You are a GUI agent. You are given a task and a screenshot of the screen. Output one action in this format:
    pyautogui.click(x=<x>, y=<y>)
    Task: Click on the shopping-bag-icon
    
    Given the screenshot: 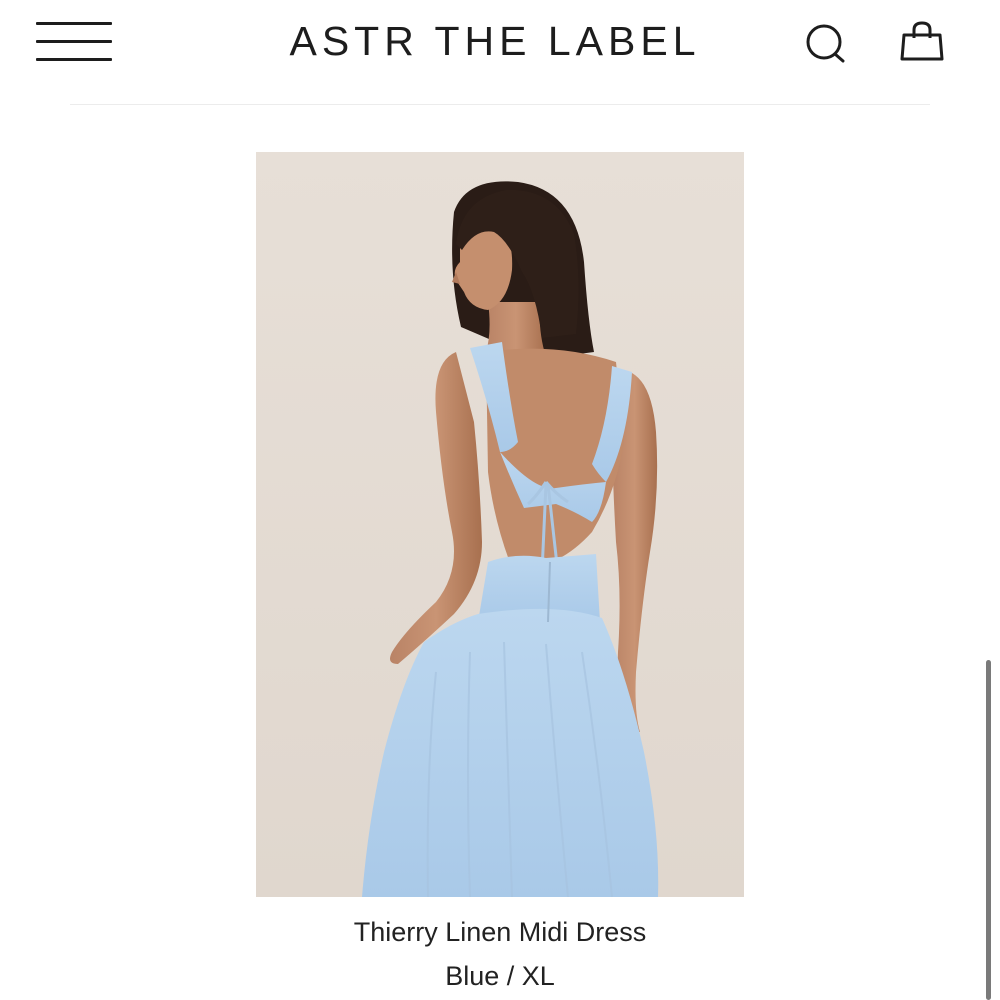 What is the action you would take?
    pyautogui.click(x=922, y=43)
    